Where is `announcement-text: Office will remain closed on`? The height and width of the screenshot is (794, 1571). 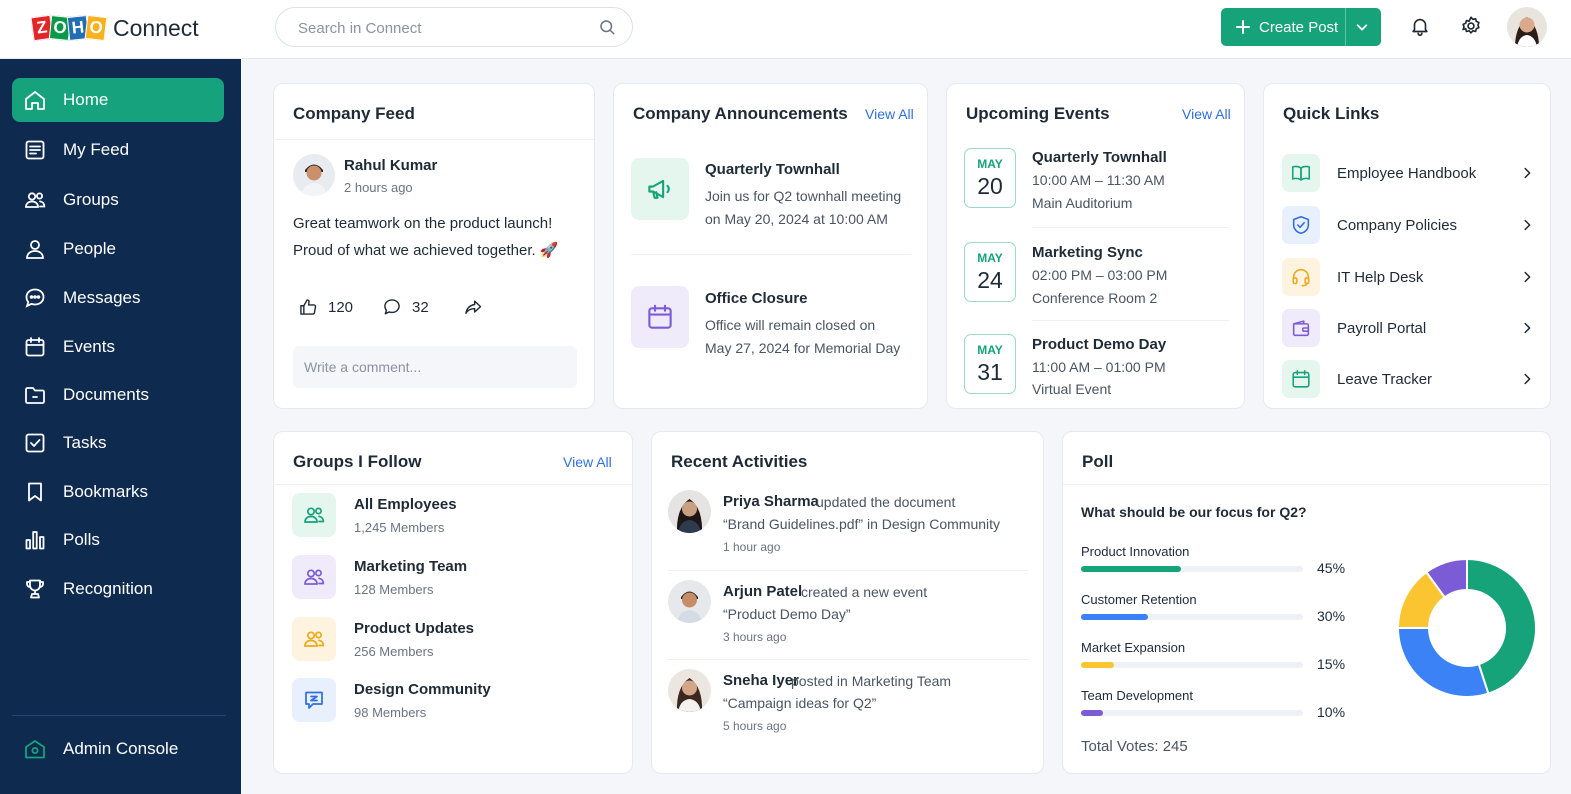 announcement-text: Office will remain closed on is located at coordinates (790, 325).